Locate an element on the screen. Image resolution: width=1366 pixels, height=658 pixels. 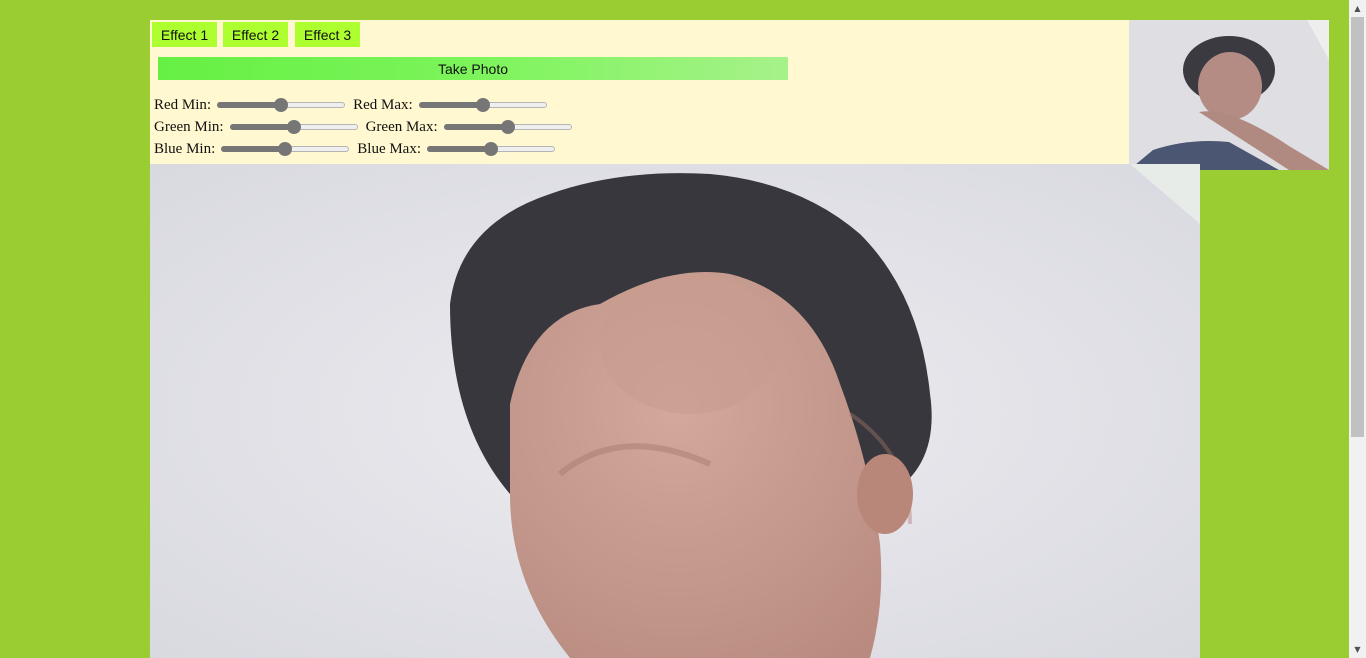
red-slider-row: Red Min: Red Max: is located at coordinates (354, 105).